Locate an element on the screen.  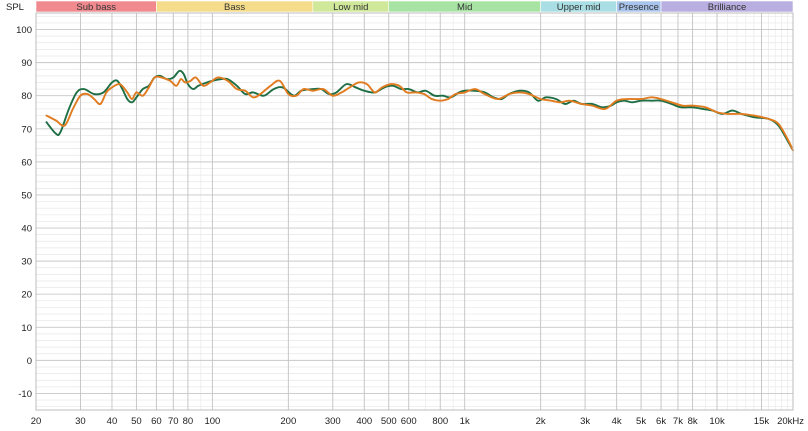
x-tick-label: 2k is located at coordinates (541, 421).